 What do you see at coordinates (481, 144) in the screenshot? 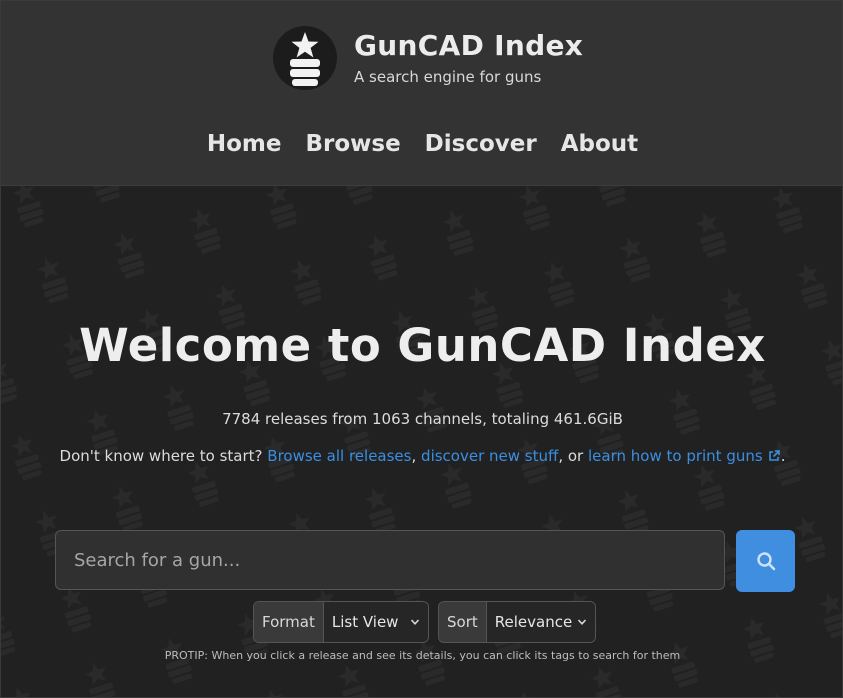
I see `nav-discover: Discover` at bounding box center [481, 144].